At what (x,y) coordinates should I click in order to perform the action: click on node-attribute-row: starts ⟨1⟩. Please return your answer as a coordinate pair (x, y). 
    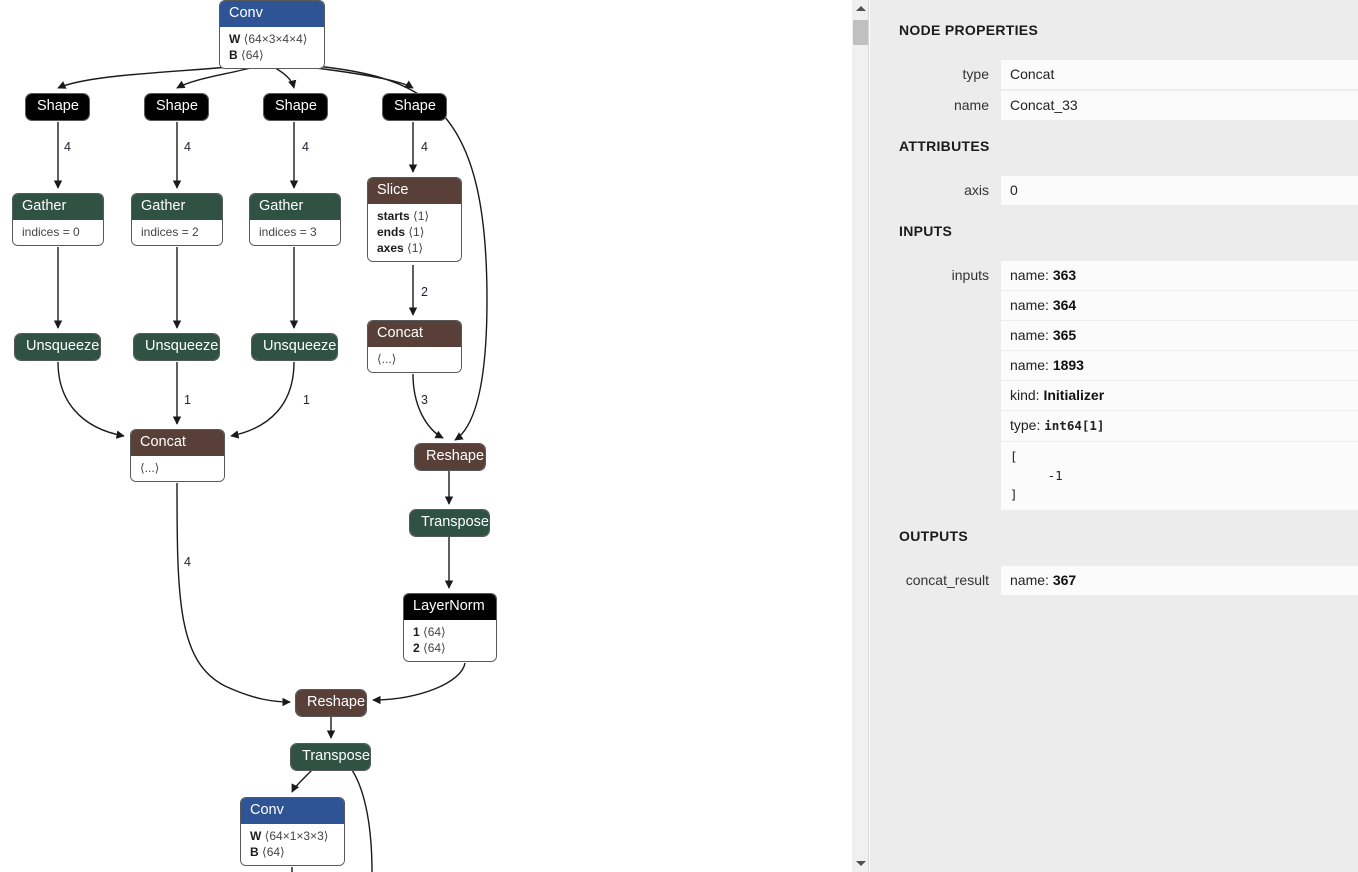
    Looking at the image, I should click on (414, 216).